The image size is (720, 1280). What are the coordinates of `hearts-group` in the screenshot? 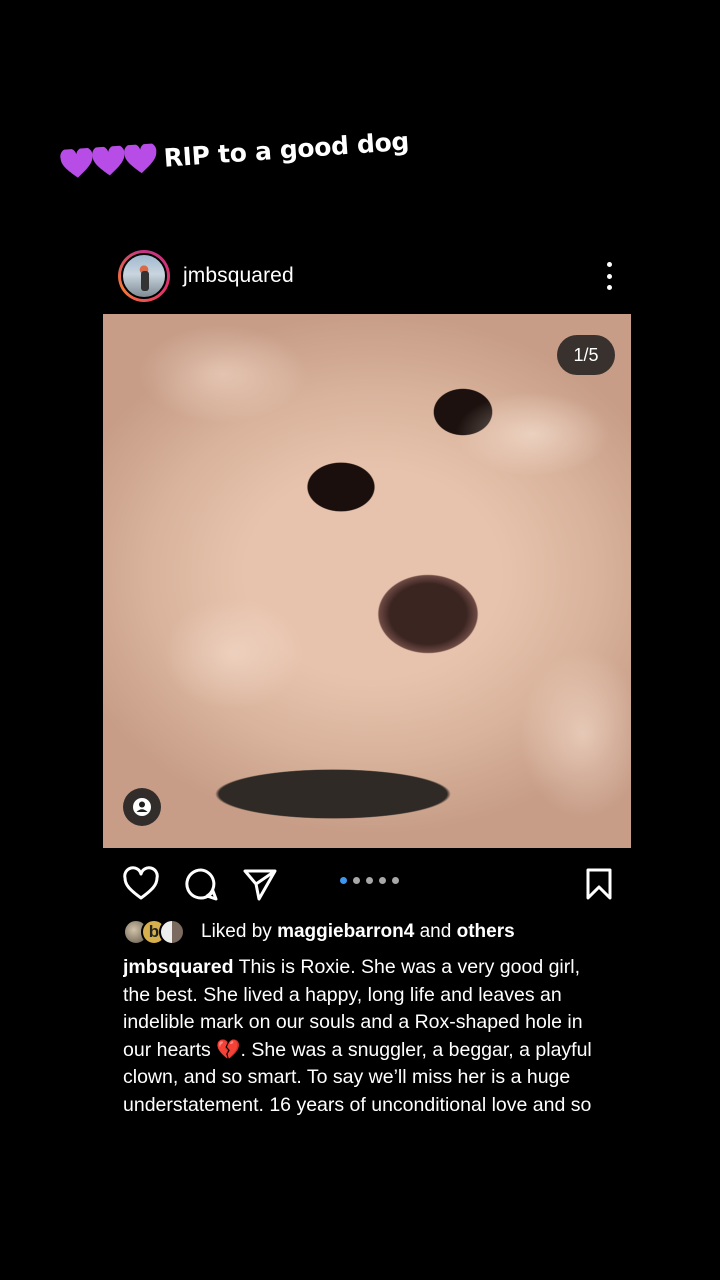 It's located at (108, 161).